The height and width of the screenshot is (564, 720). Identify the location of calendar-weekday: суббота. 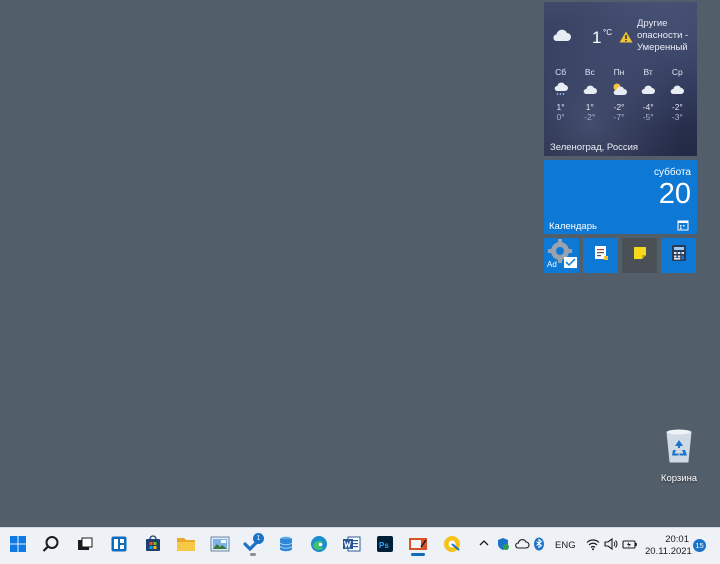
(672, 172).